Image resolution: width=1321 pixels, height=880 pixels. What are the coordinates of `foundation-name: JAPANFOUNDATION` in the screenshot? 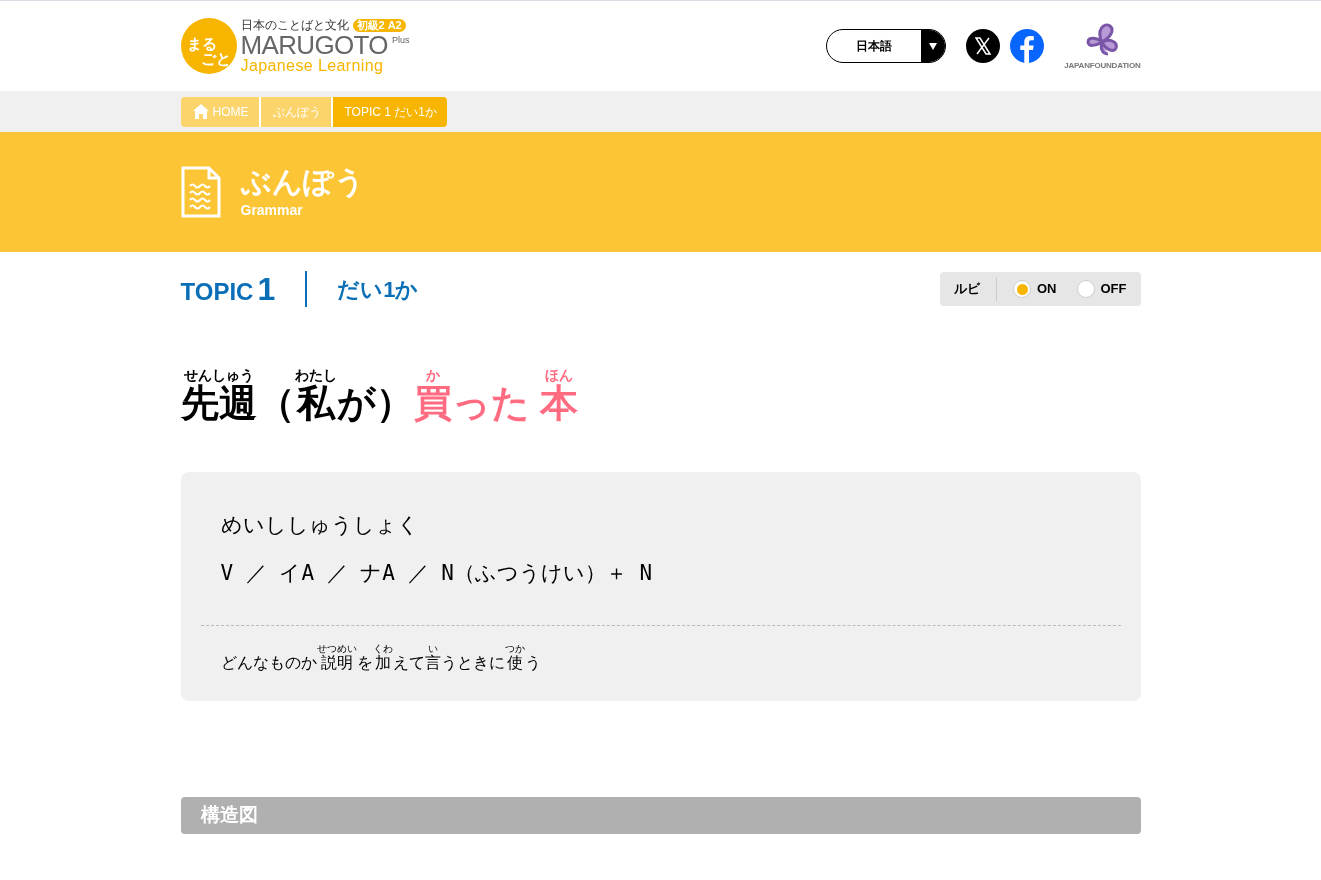 It's located at (1102, 66).